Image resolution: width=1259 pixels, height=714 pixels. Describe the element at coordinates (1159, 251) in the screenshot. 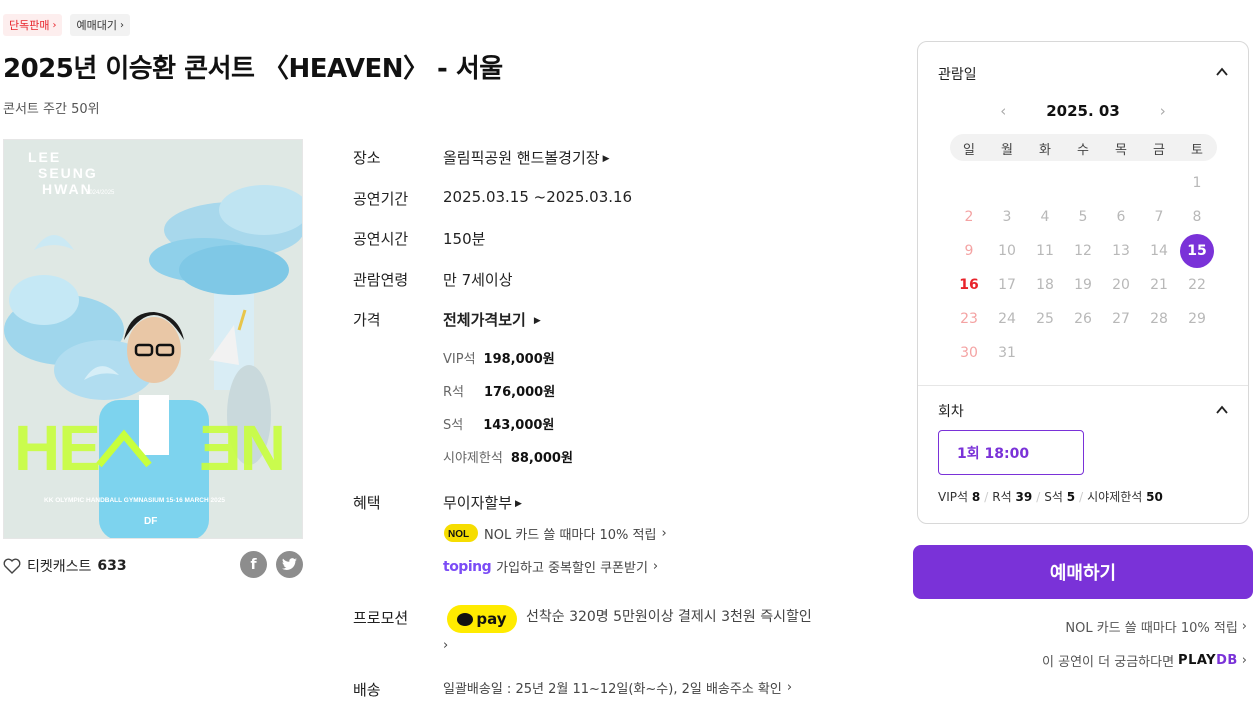

I see `calendar-day: 14` at that location.